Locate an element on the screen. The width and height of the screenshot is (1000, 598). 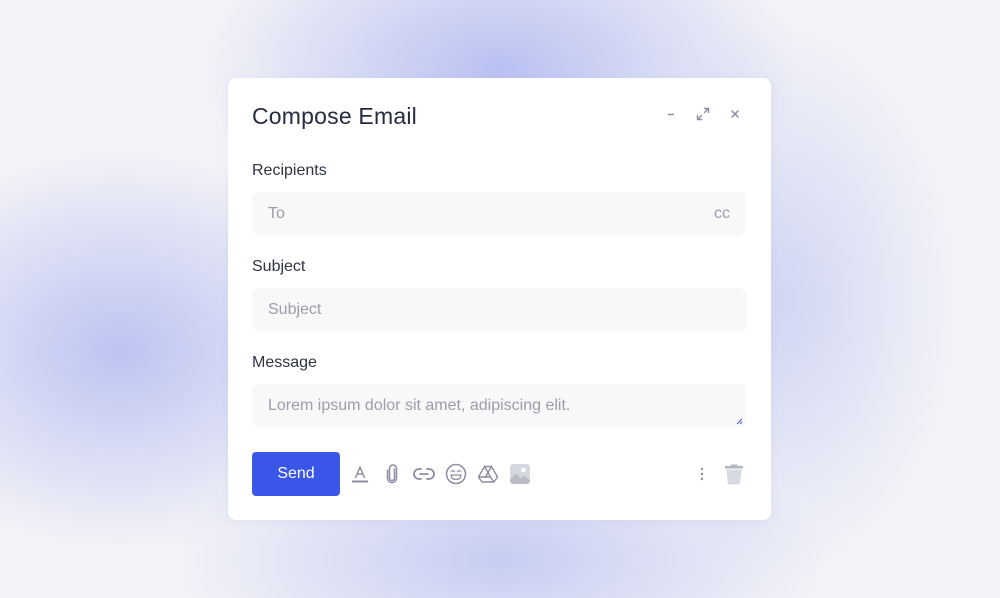
subject-placeholder: Subject is located at coordinates (295, 309).